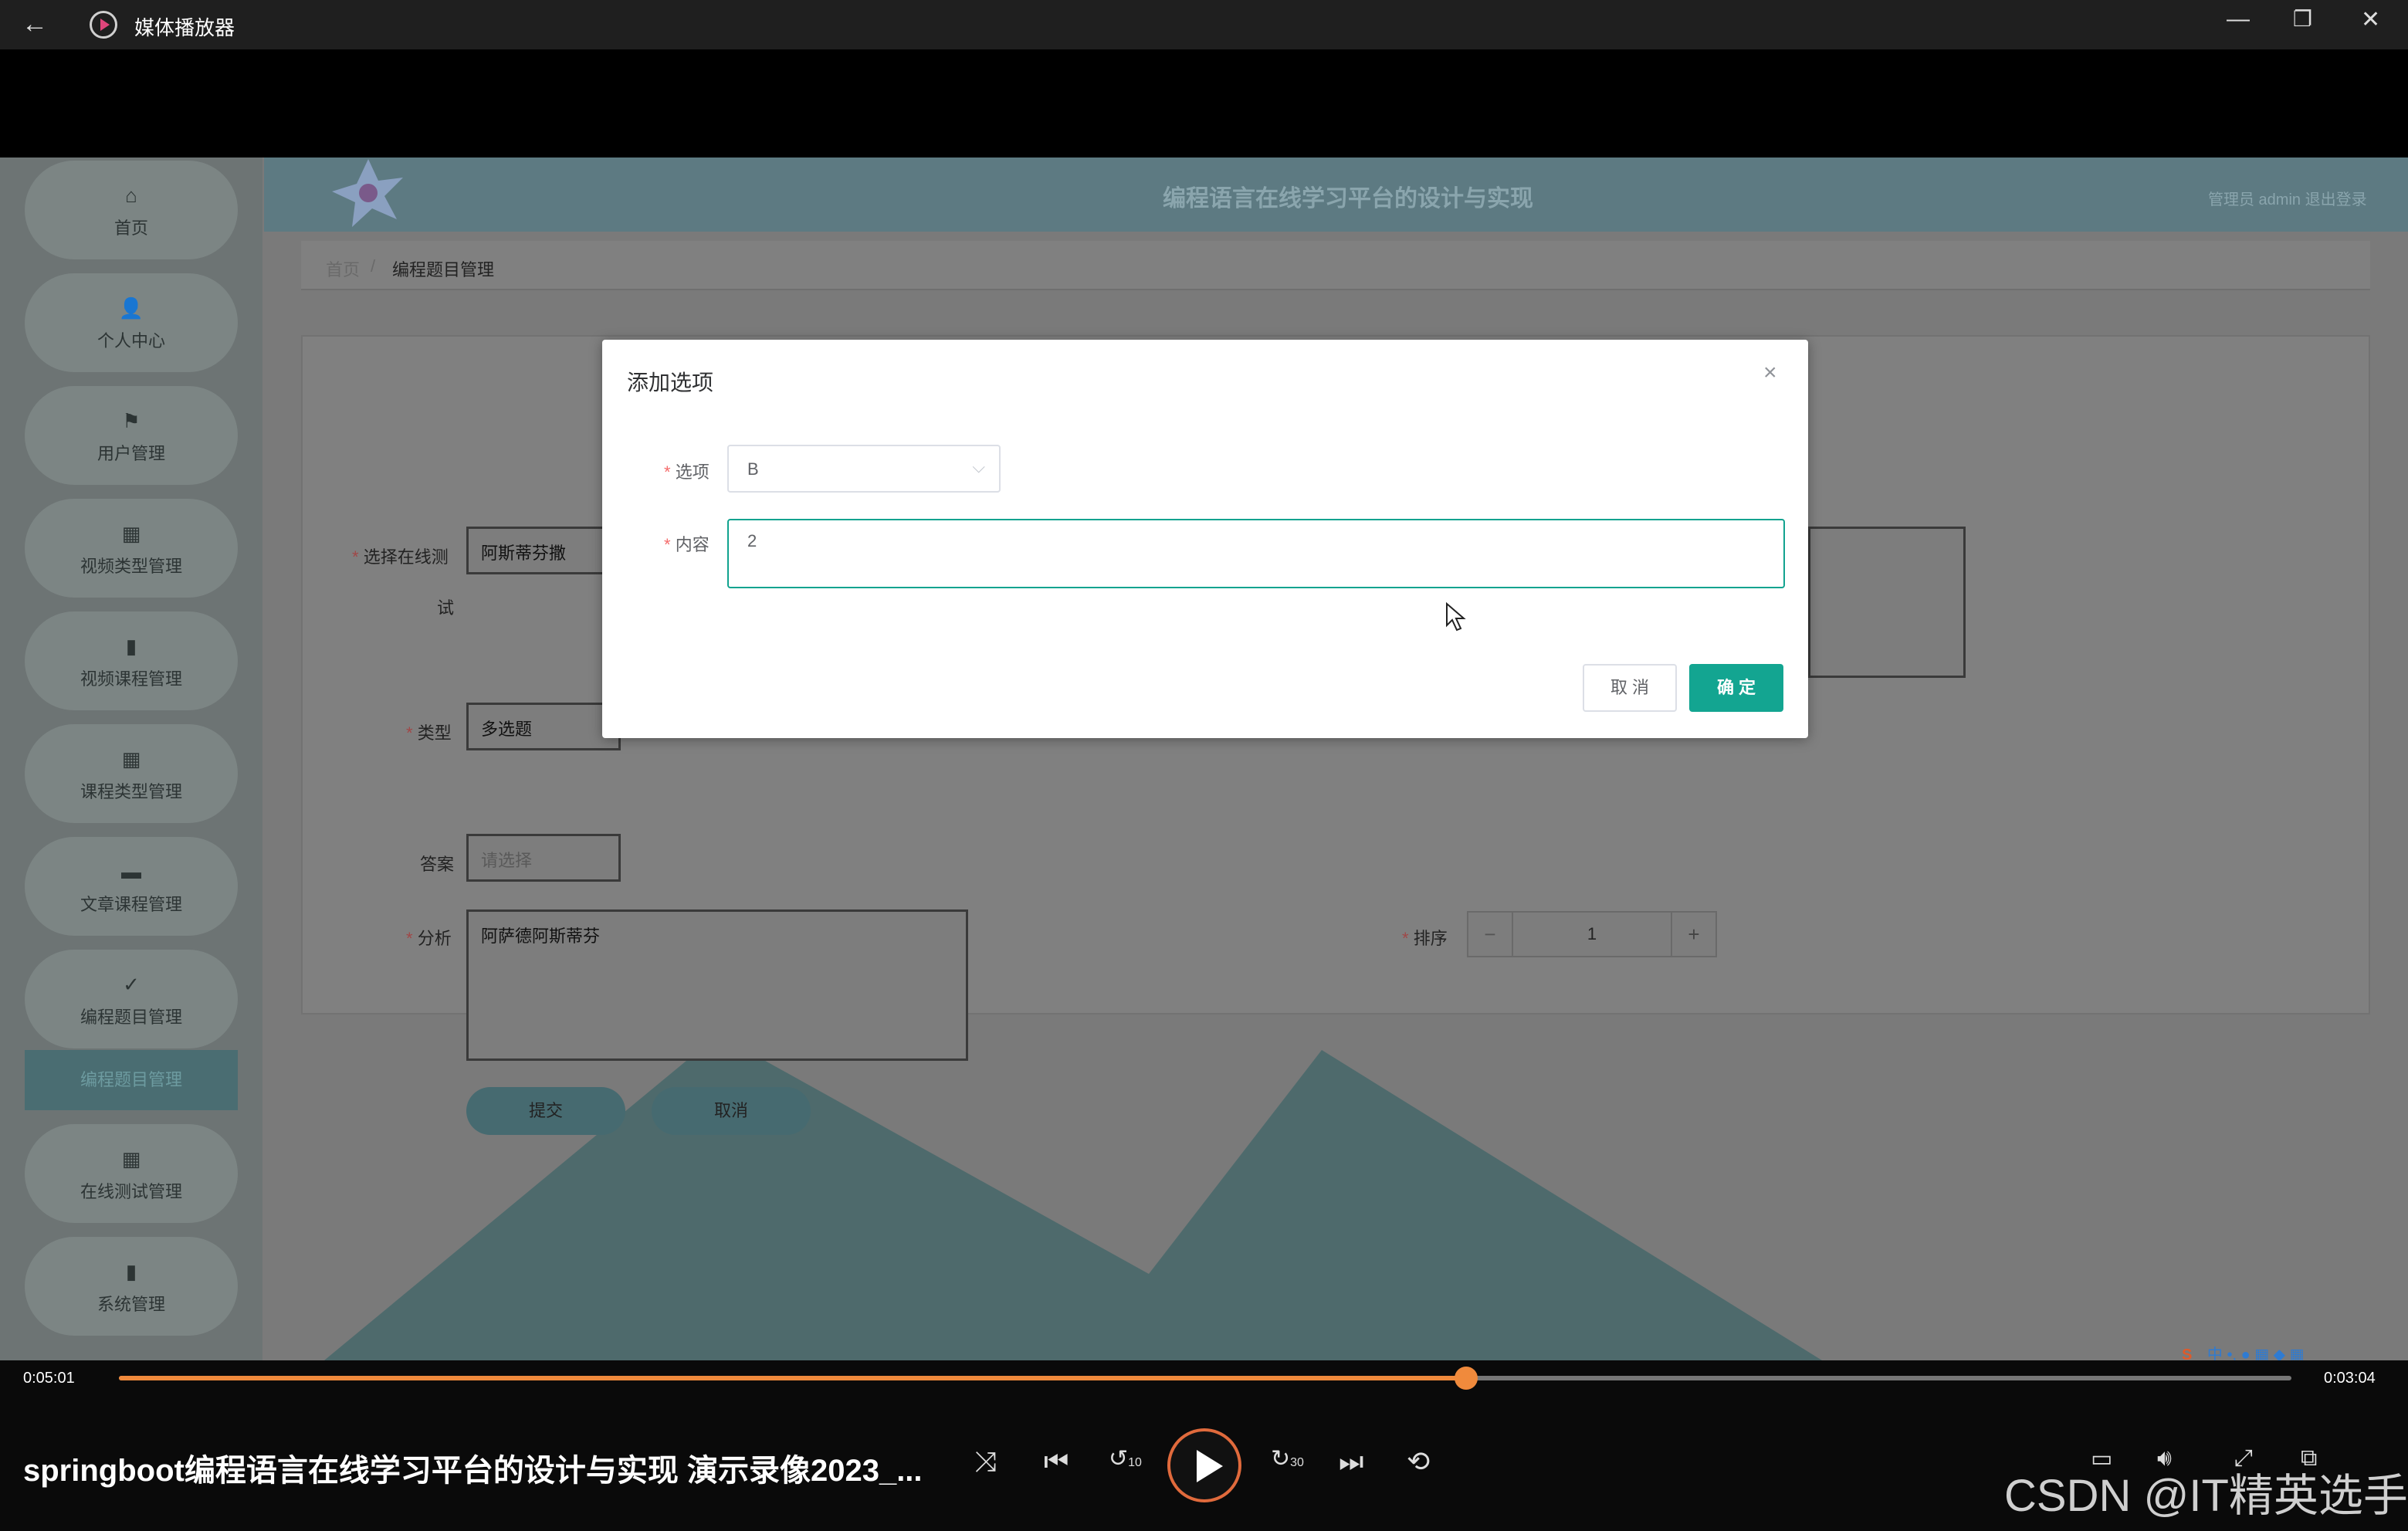  I want to click on add-option-dialog: 添加选项 × * 选项 B ⌵ * 内容 2 取 消 确 定, so click(1205, 539).